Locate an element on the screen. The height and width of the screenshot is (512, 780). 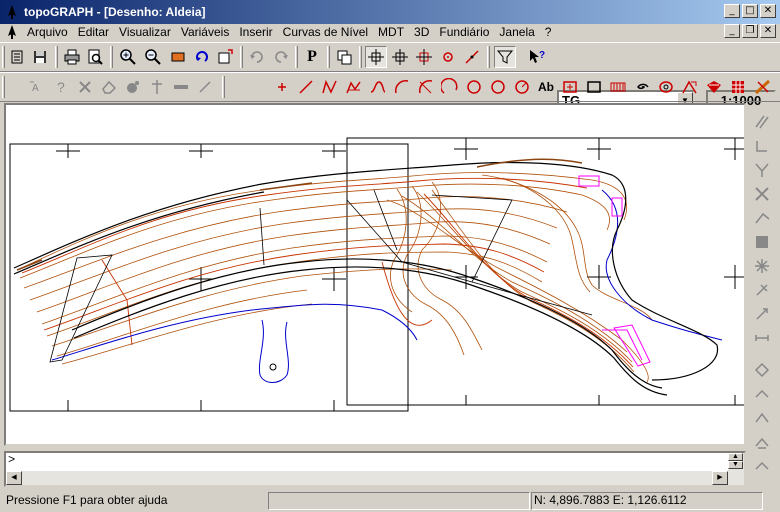
maximize-button: □ is located at coordinates (750, 11).